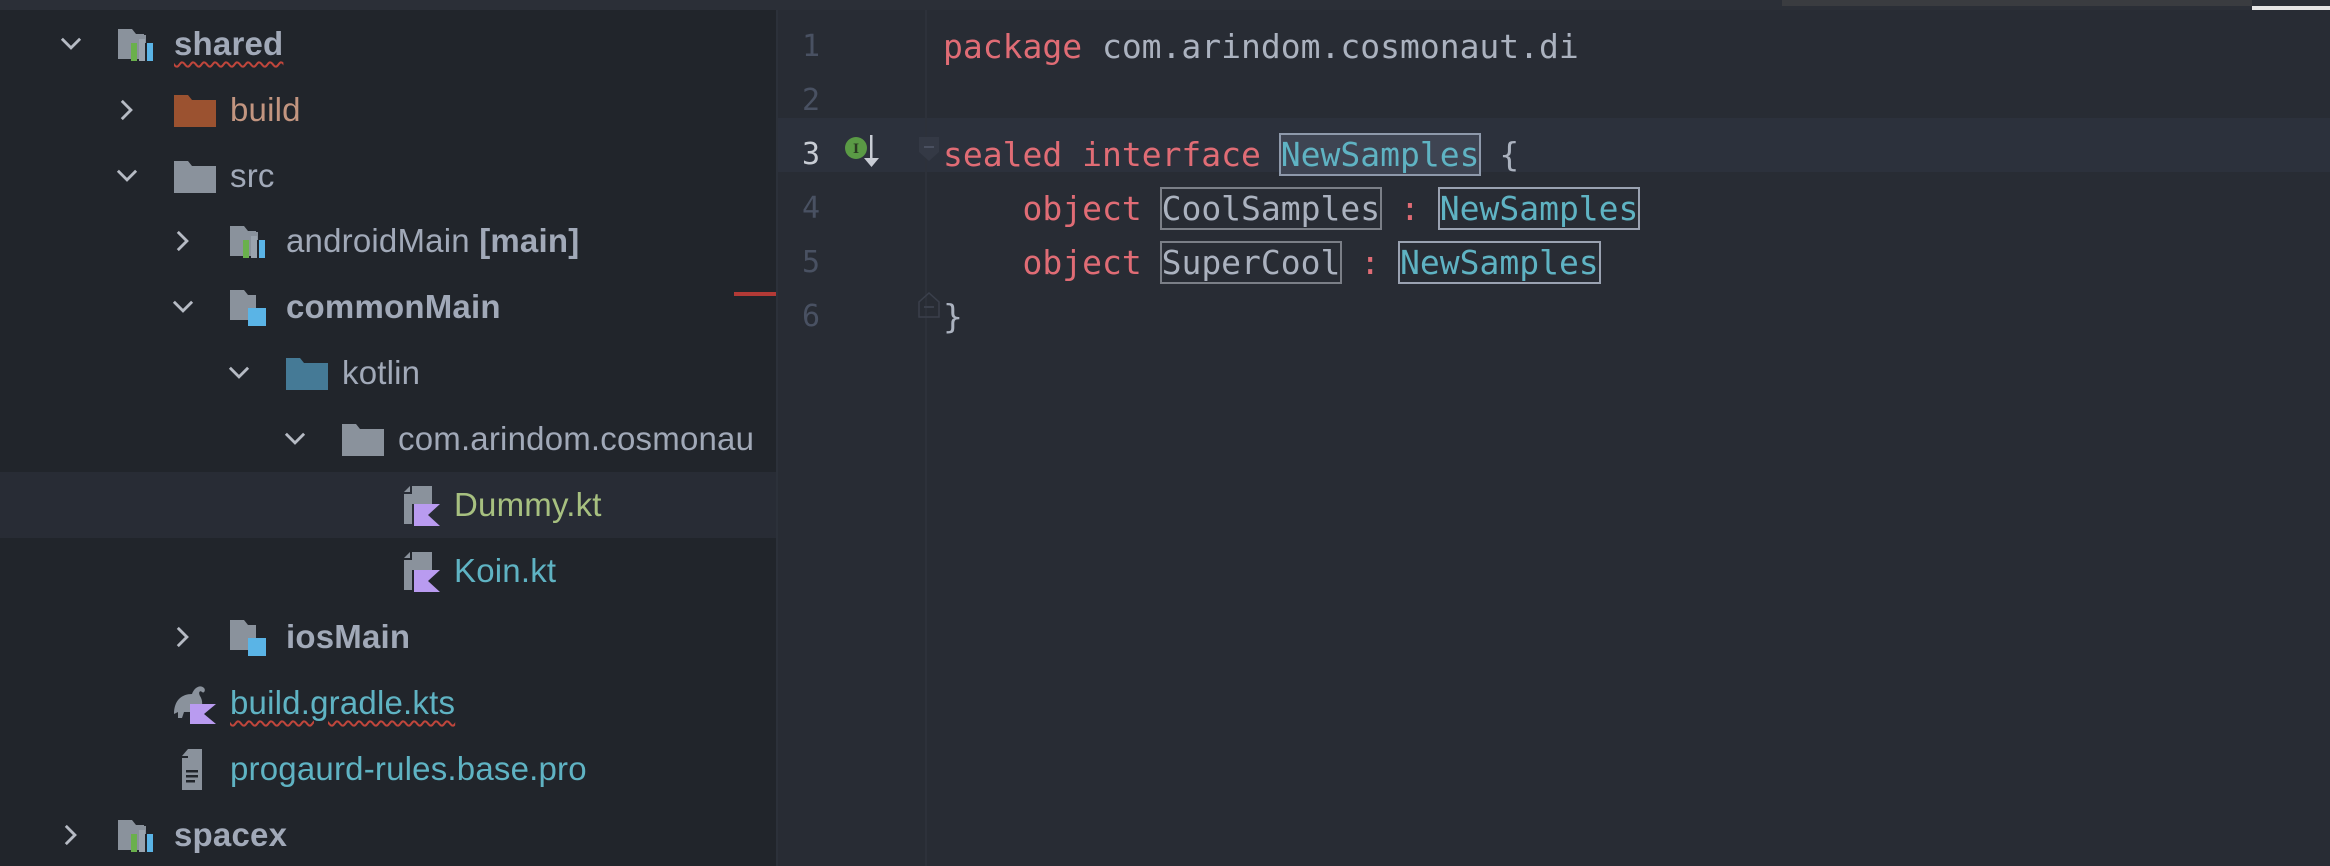 The width and height of the screenshot is (2330, 866). I want to click on line-number: 2, so click(810, 100).